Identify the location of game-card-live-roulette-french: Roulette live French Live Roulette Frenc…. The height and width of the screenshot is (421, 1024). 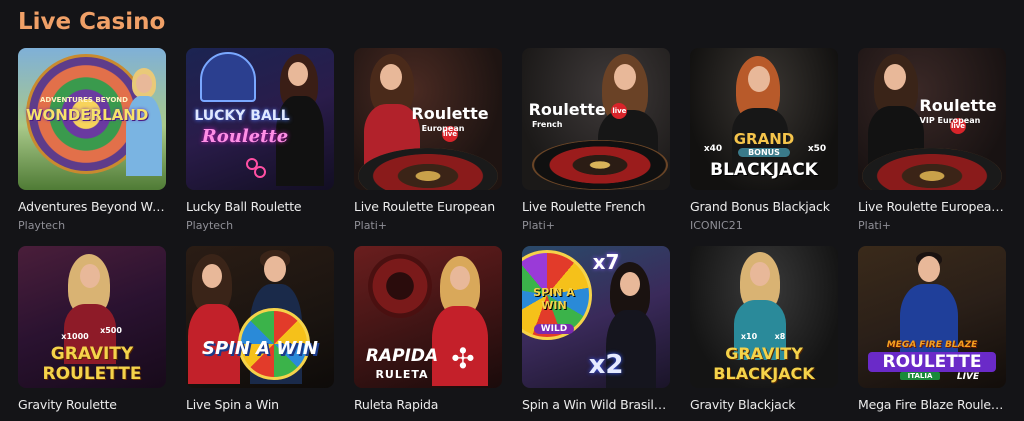
(596, 140).